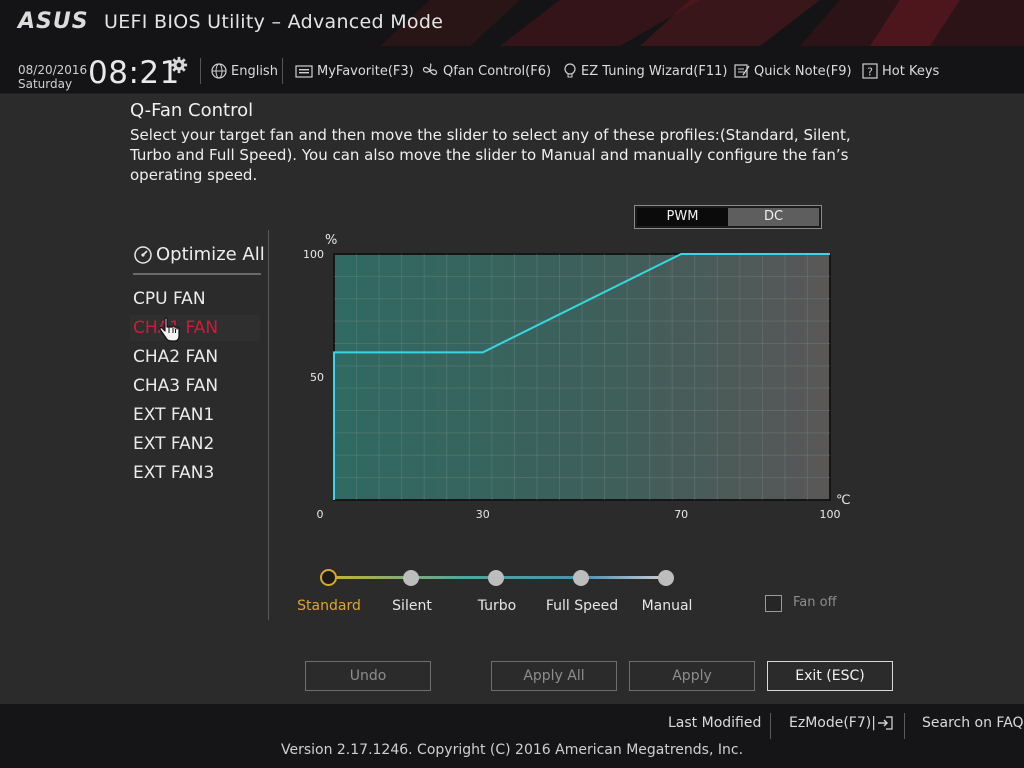  What do you see at coordinates (210, 254) in the screenshot?
I see `optimize-all-label: Optimize All` at bounding box center [210, 254].